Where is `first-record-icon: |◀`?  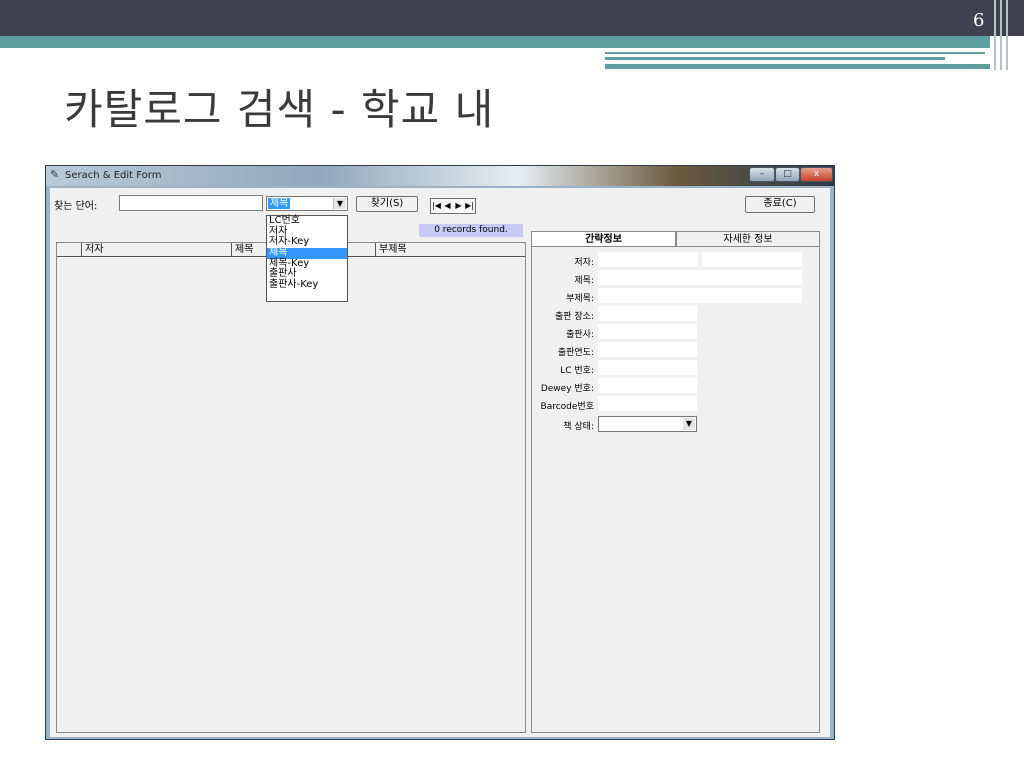 first-record-icon: |◀ is located at coordinates (436, 206).